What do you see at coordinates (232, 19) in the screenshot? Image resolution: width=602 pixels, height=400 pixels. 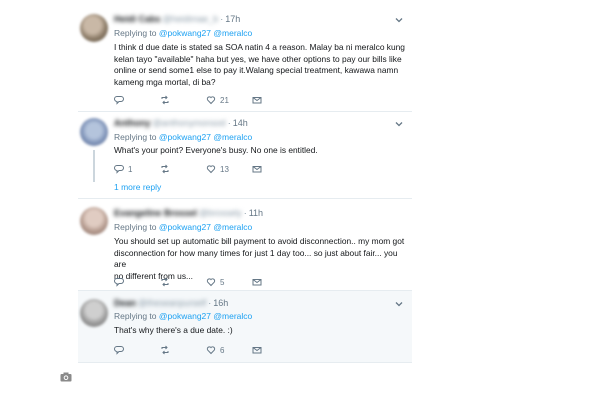 I see `timestamp: 17h` at bounding box center [232, 19].